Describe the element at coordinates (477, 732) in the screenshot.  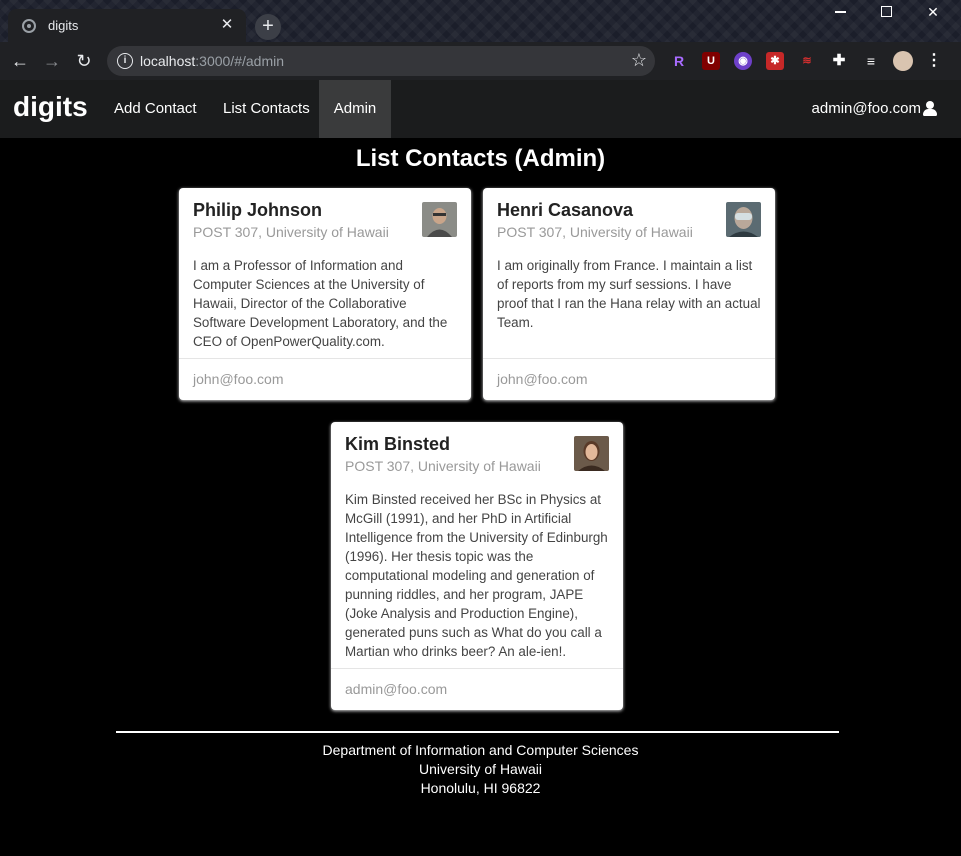
I see `footer-divider` at that location.